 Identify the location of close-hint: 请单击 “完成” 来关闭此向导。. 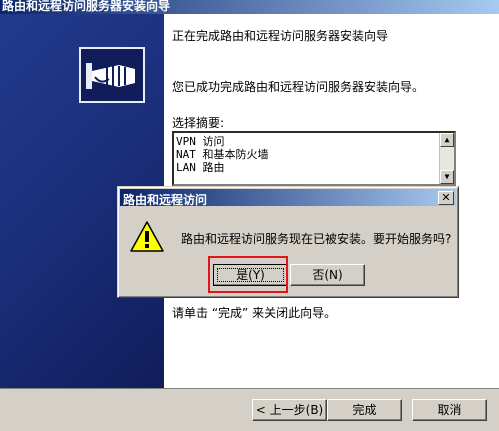
(254, 313).